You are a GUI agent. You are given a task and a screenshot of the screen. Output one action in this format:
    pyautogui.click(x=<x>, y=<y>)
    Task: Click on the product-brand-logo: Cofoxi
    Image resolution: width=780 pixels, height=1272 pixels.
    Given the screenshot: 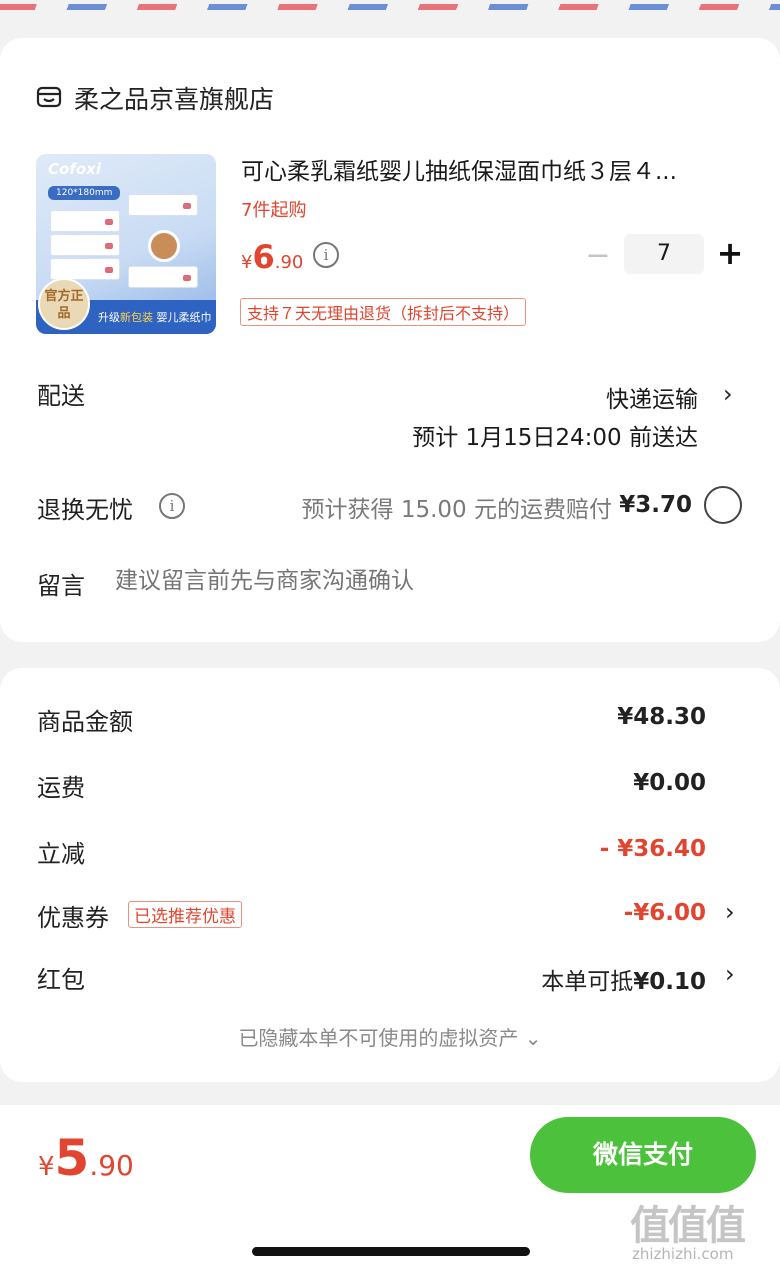 What is the action you would take?
    pyautogui.click(x=74, y=169)
    